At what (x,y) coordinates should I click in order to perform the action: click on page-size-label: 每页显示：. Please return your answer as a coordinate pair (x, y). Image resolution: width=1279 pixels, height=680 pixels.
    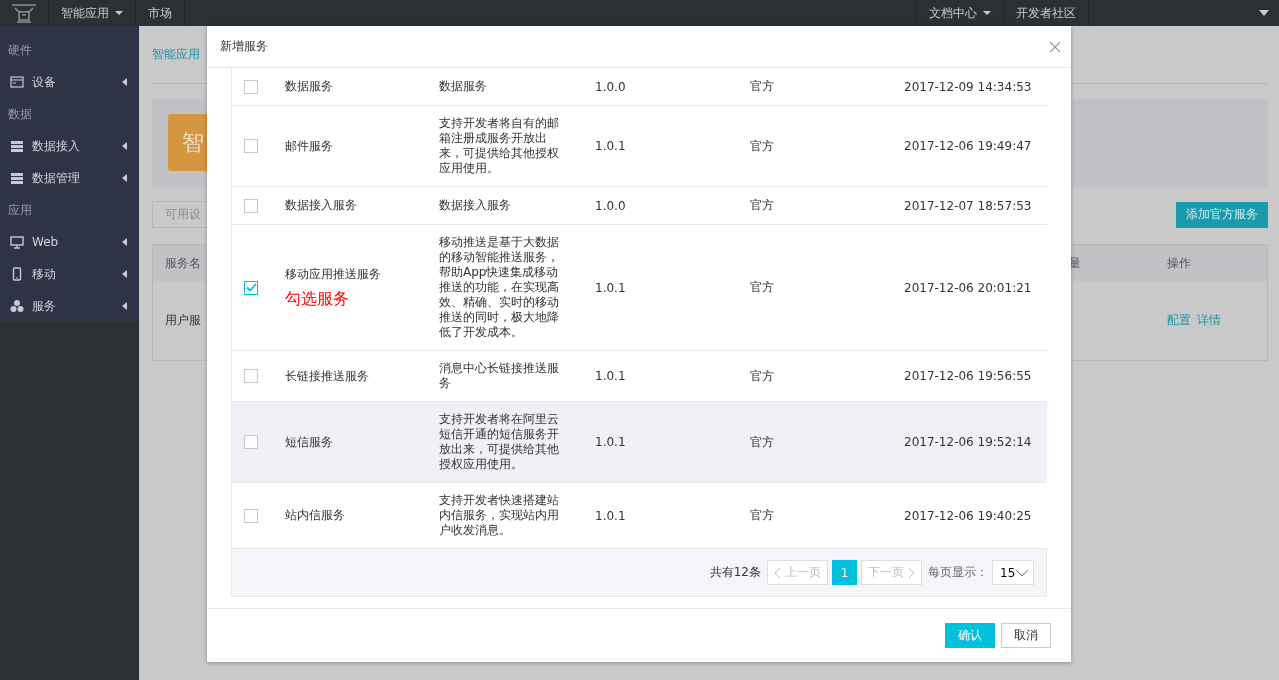
    Looking at the image, I should click on (958, 572).